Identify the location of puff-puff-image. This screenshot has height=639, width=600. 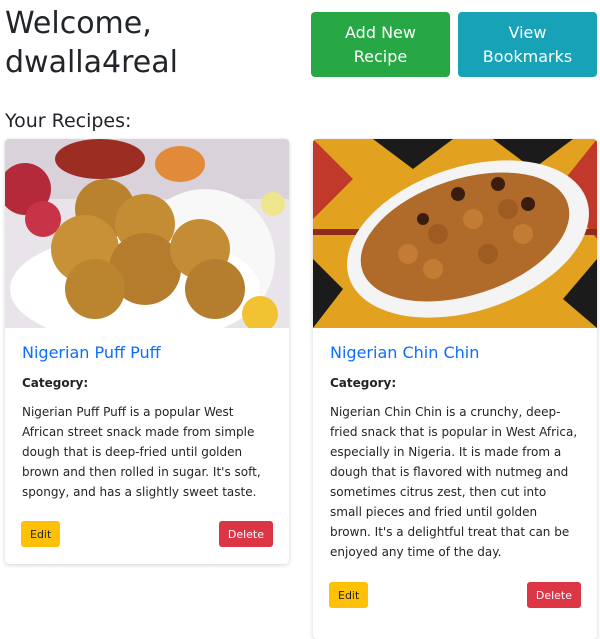
(147, 233).